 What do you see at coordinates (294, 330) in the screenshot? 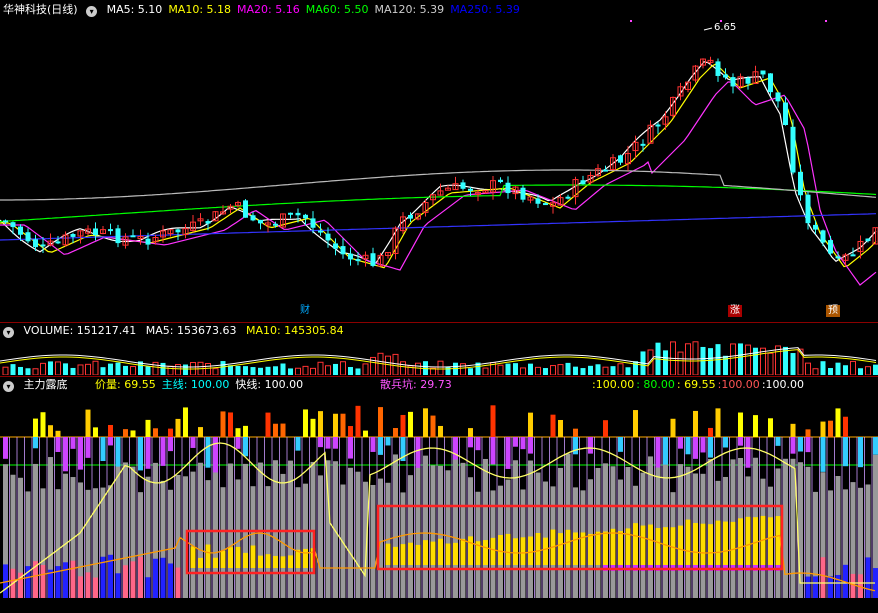
I see `volume-ma10: MA10: 145305.84` at bounding box center [294, 330].